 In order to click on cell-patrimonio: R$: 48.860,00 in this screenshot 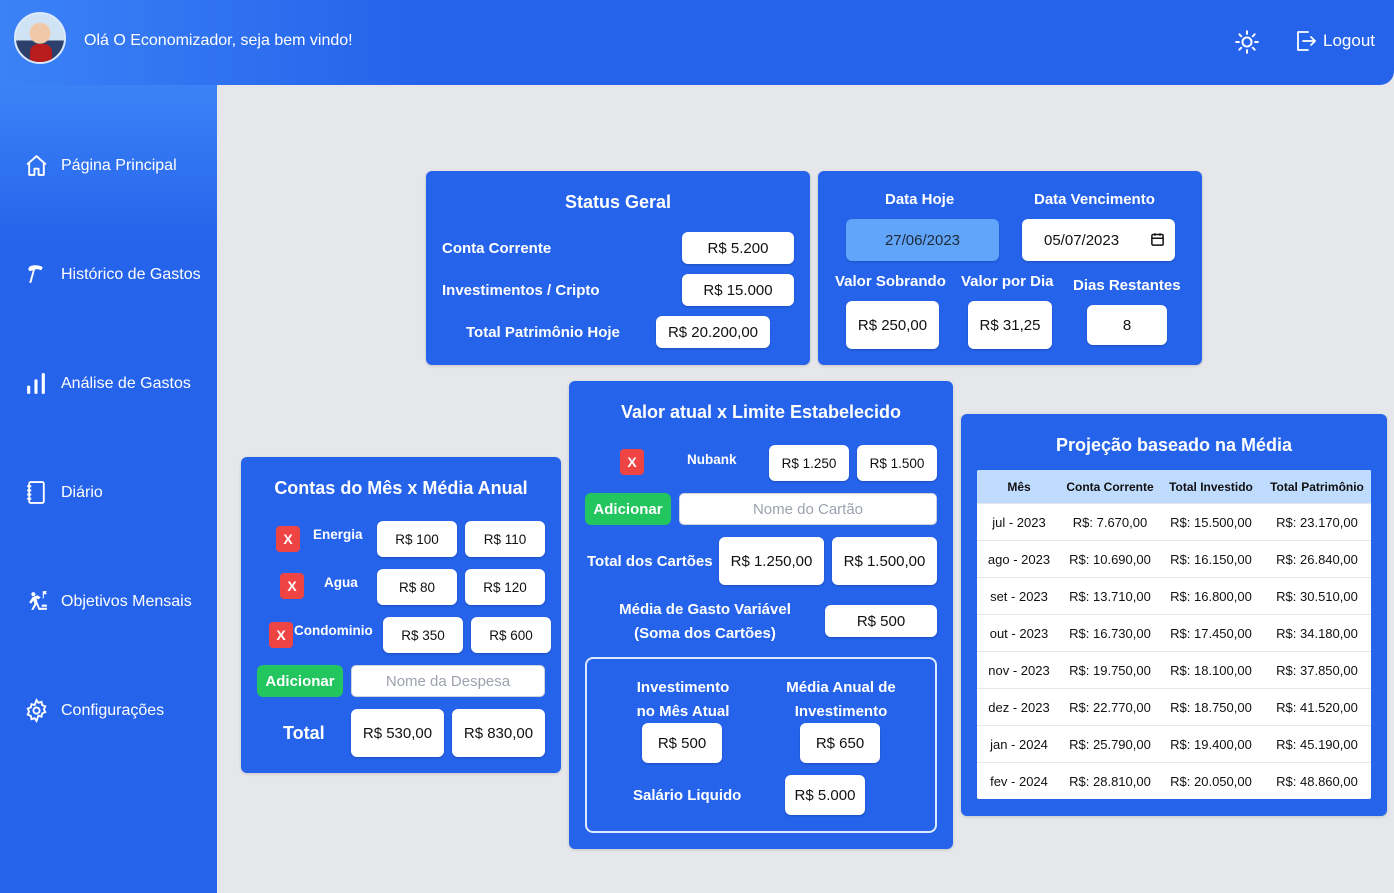, I will do `click(1317, 781)`.